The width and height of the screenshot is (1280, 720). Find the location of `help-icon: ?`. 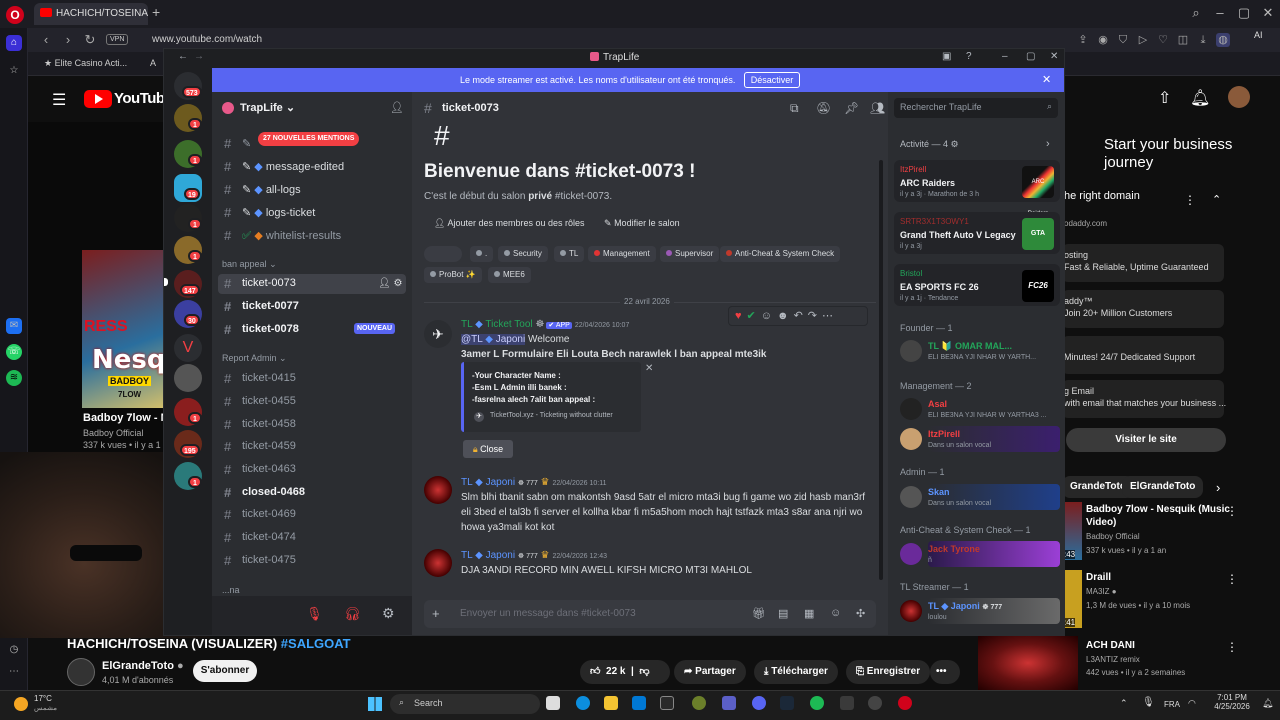

help-icon: ? is located at coordinates (969, 56).